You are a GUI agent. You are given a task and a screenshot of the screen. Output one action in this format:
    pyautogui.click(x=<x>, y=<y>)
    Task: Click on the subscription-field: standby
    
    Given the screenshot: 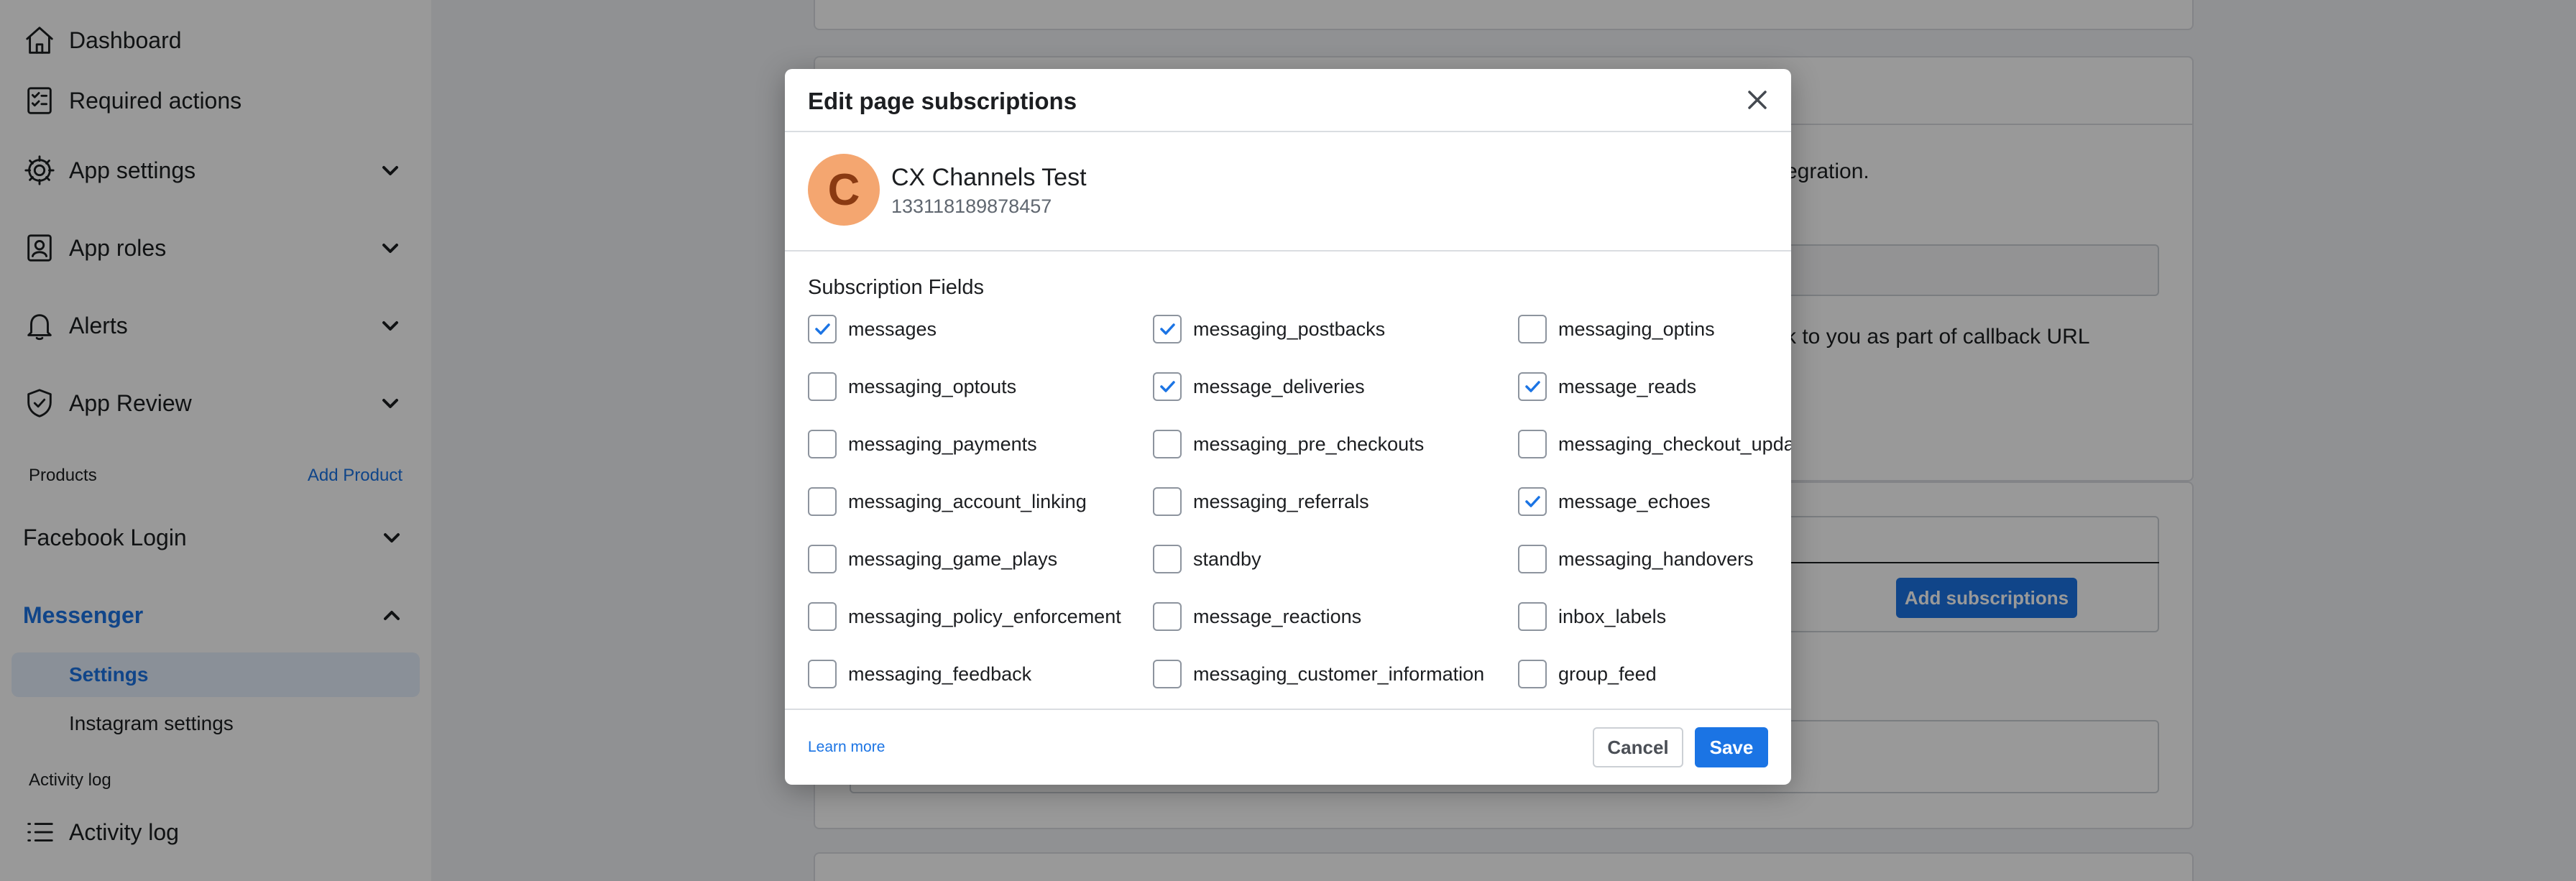 What is the action you would take?
    pyautogui.click(x=1332, y=559)
    